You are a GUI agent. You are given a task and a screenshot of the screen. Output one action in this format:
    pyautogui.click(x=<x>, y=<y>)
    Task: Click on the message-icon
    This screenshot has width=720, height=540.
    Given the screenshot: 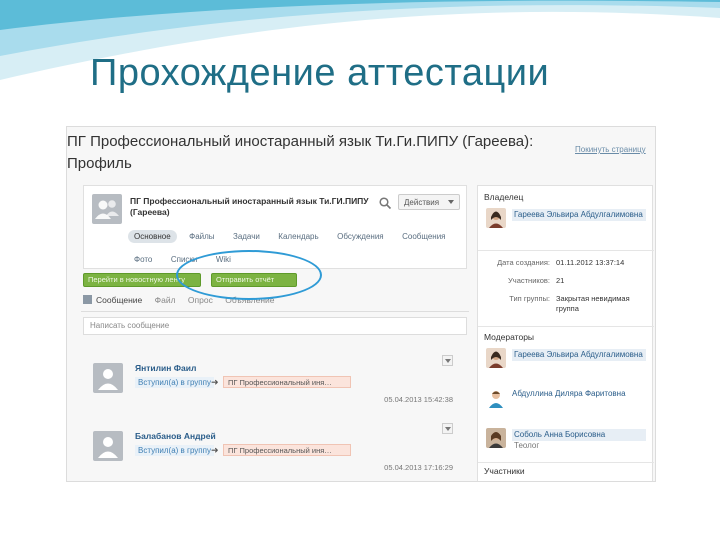 What is the action you would take?
    pyautogui.click(x=87, y=299)
    